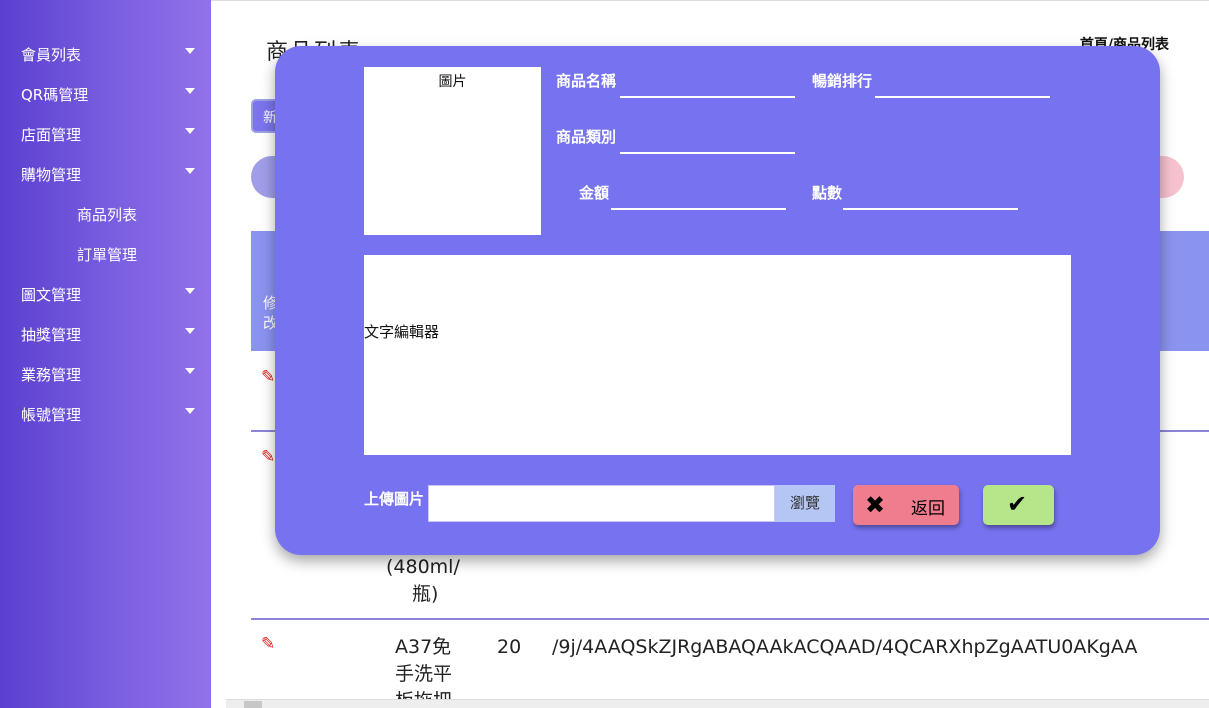 The width and height of the screenshot is (1209, 708). I want to click on quantity-cell: 20, so click(509, 647).